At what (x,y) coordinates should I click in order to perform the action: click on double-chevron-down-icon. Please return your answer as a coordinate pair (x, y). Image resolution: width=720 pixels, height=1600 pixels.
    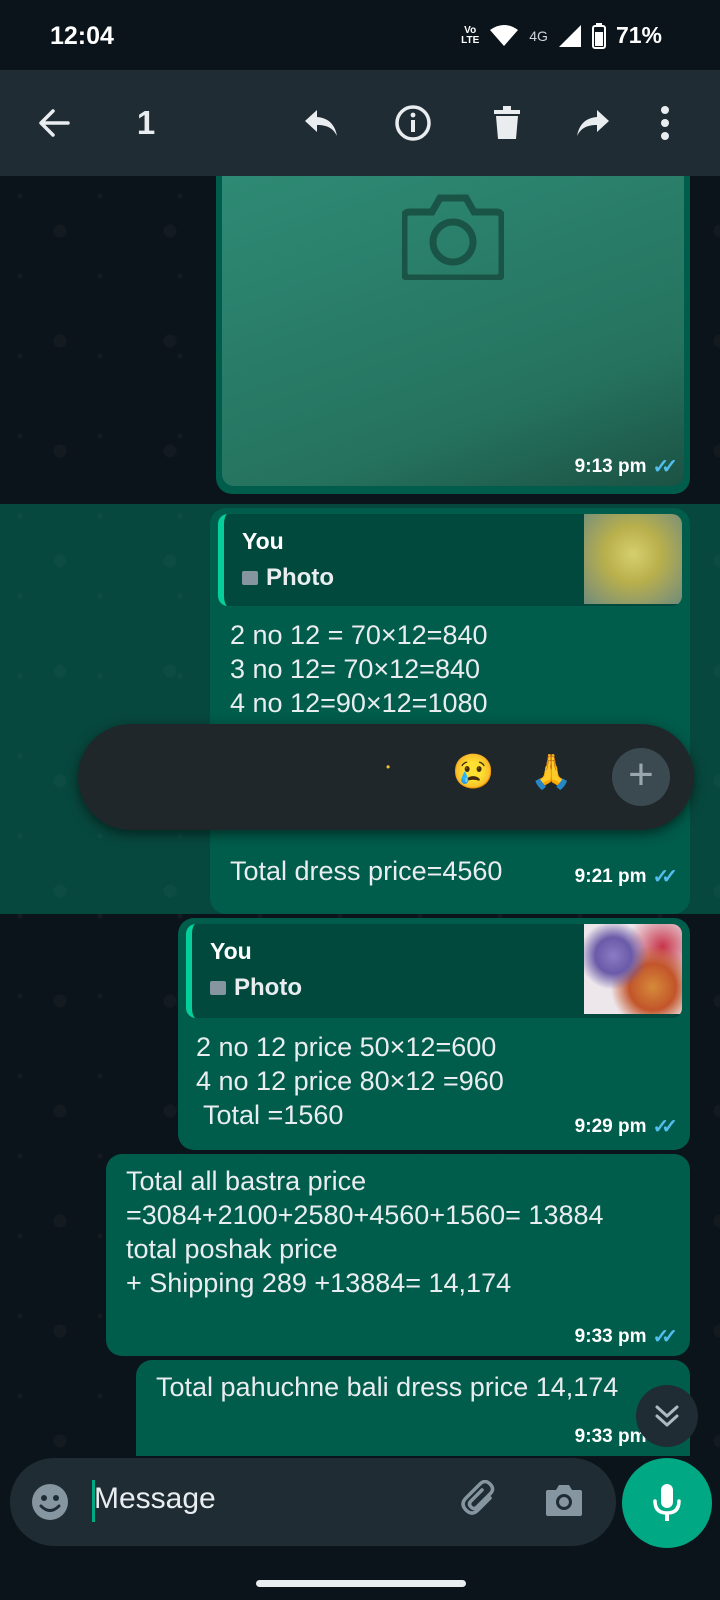
    Looking at the image, I should click on (667, 1416).